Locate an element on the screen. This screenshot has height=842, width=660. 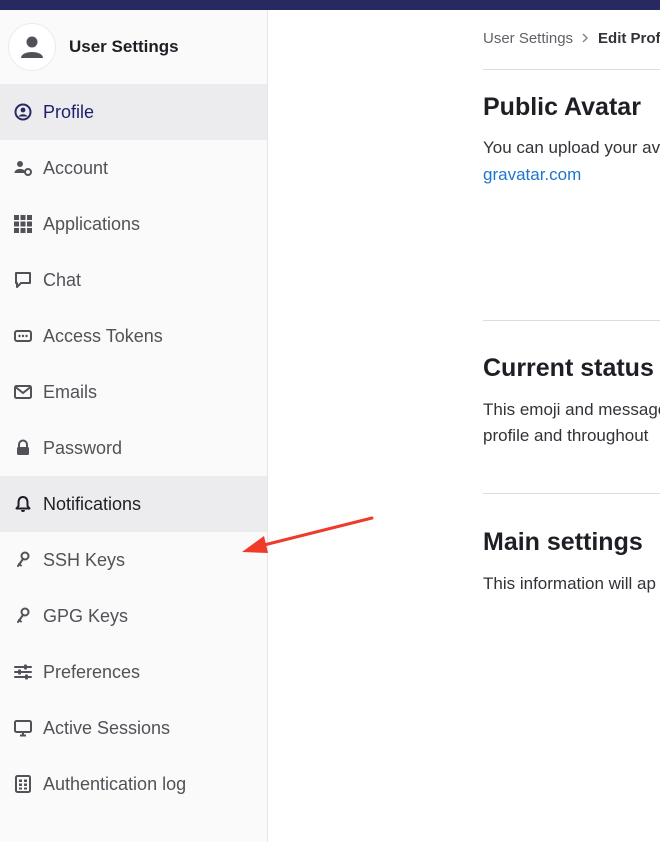
sidebar-item-label: GPG Keys is located at coordinates (86, 615).